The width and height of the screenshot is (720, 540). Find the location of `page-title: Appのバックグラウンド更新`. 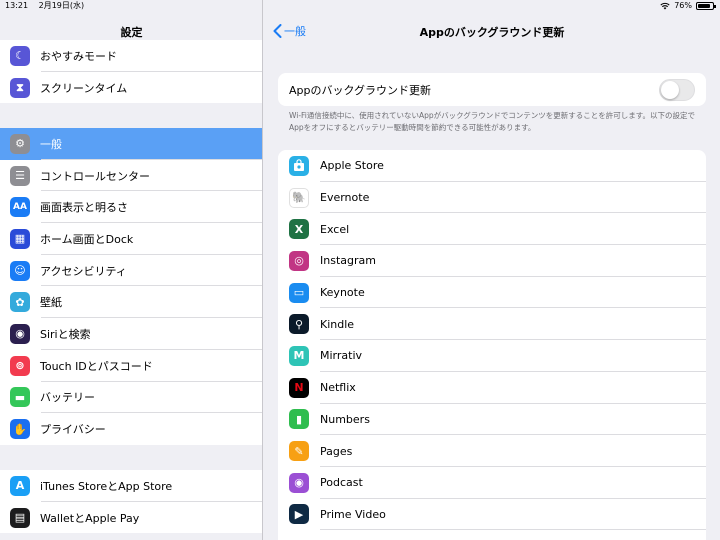

page-title: Appのバックグラウンド更新 is located at coordinates (492, 32).